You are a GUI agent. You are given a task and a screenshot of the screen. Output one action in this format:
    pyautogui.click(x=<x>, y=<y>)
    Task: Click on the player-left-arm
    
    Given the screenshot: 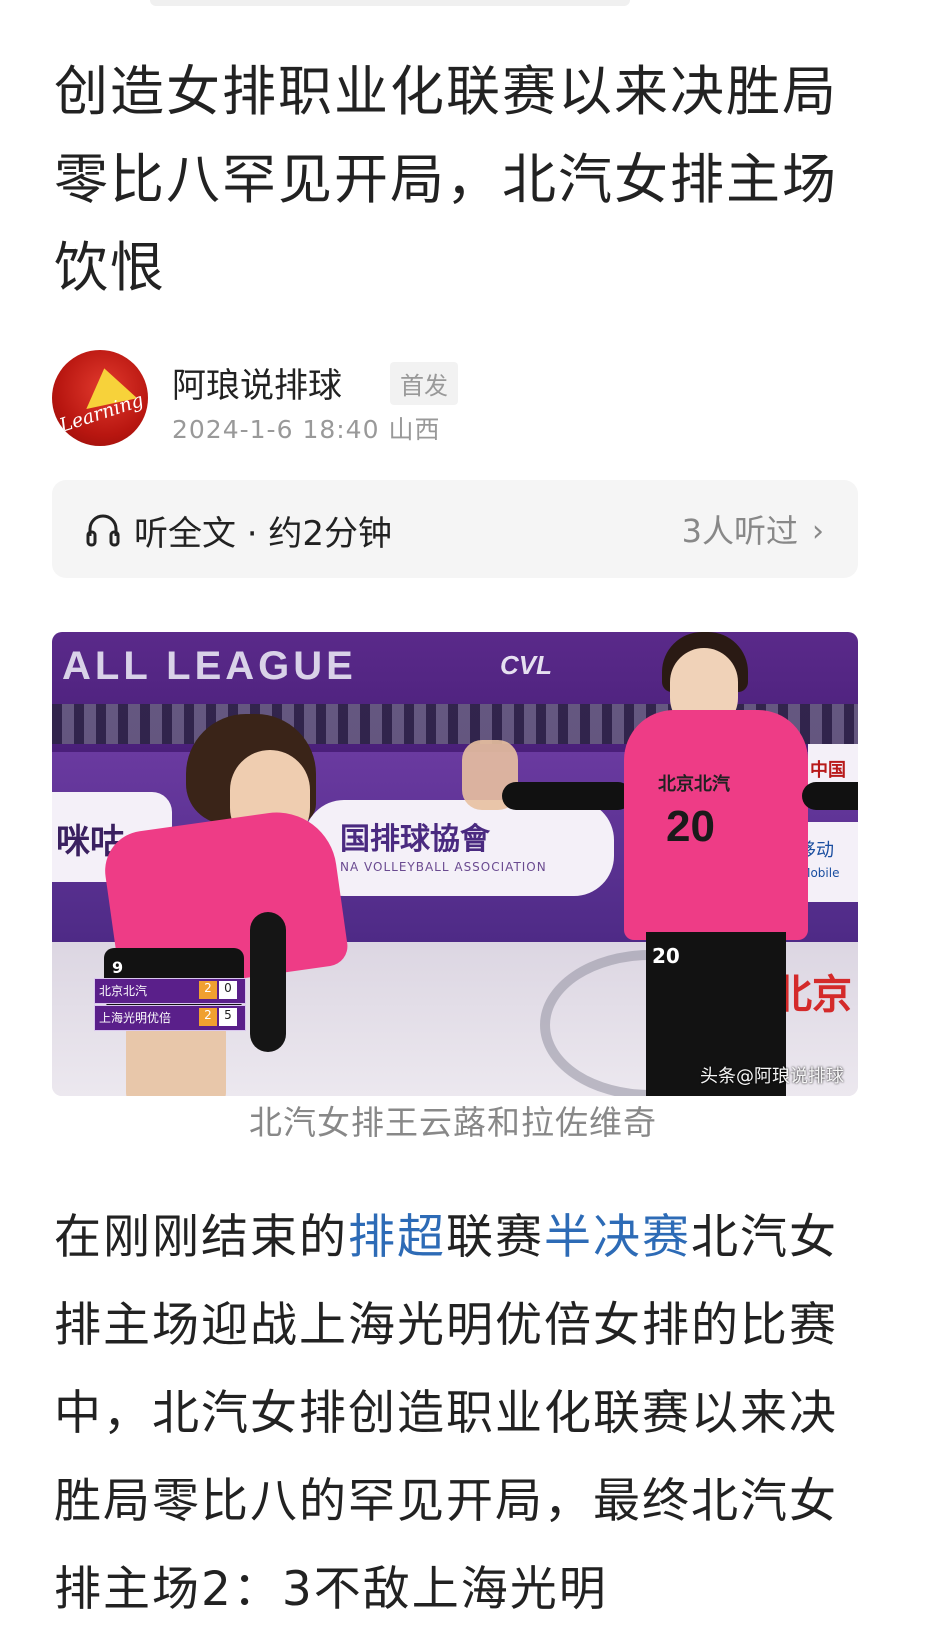 What is the action you would take?
    pyautogui.click(x=268, y=982)
    